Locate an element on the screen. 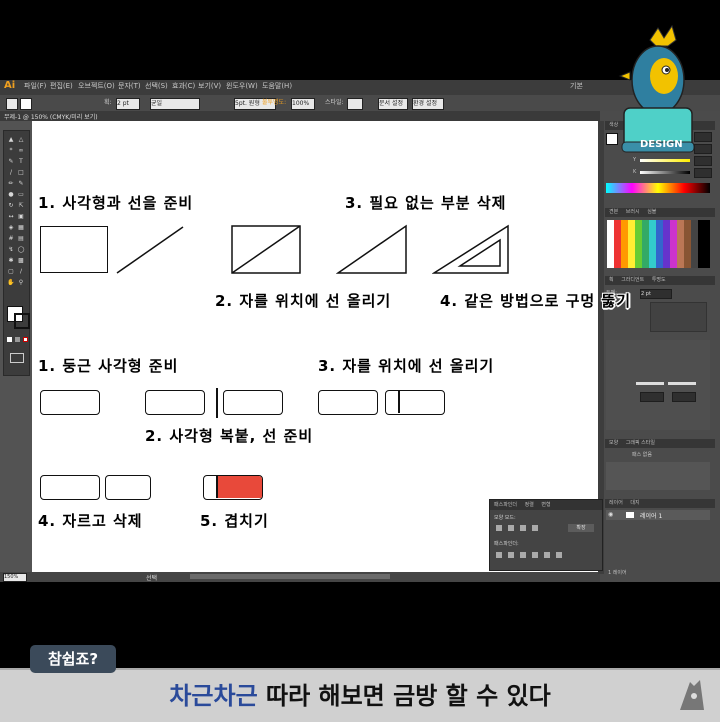 The width and height of the screenshot is (720, 722). symbol-sprayer-icon: ✱ is located at coordinates (11, 261).